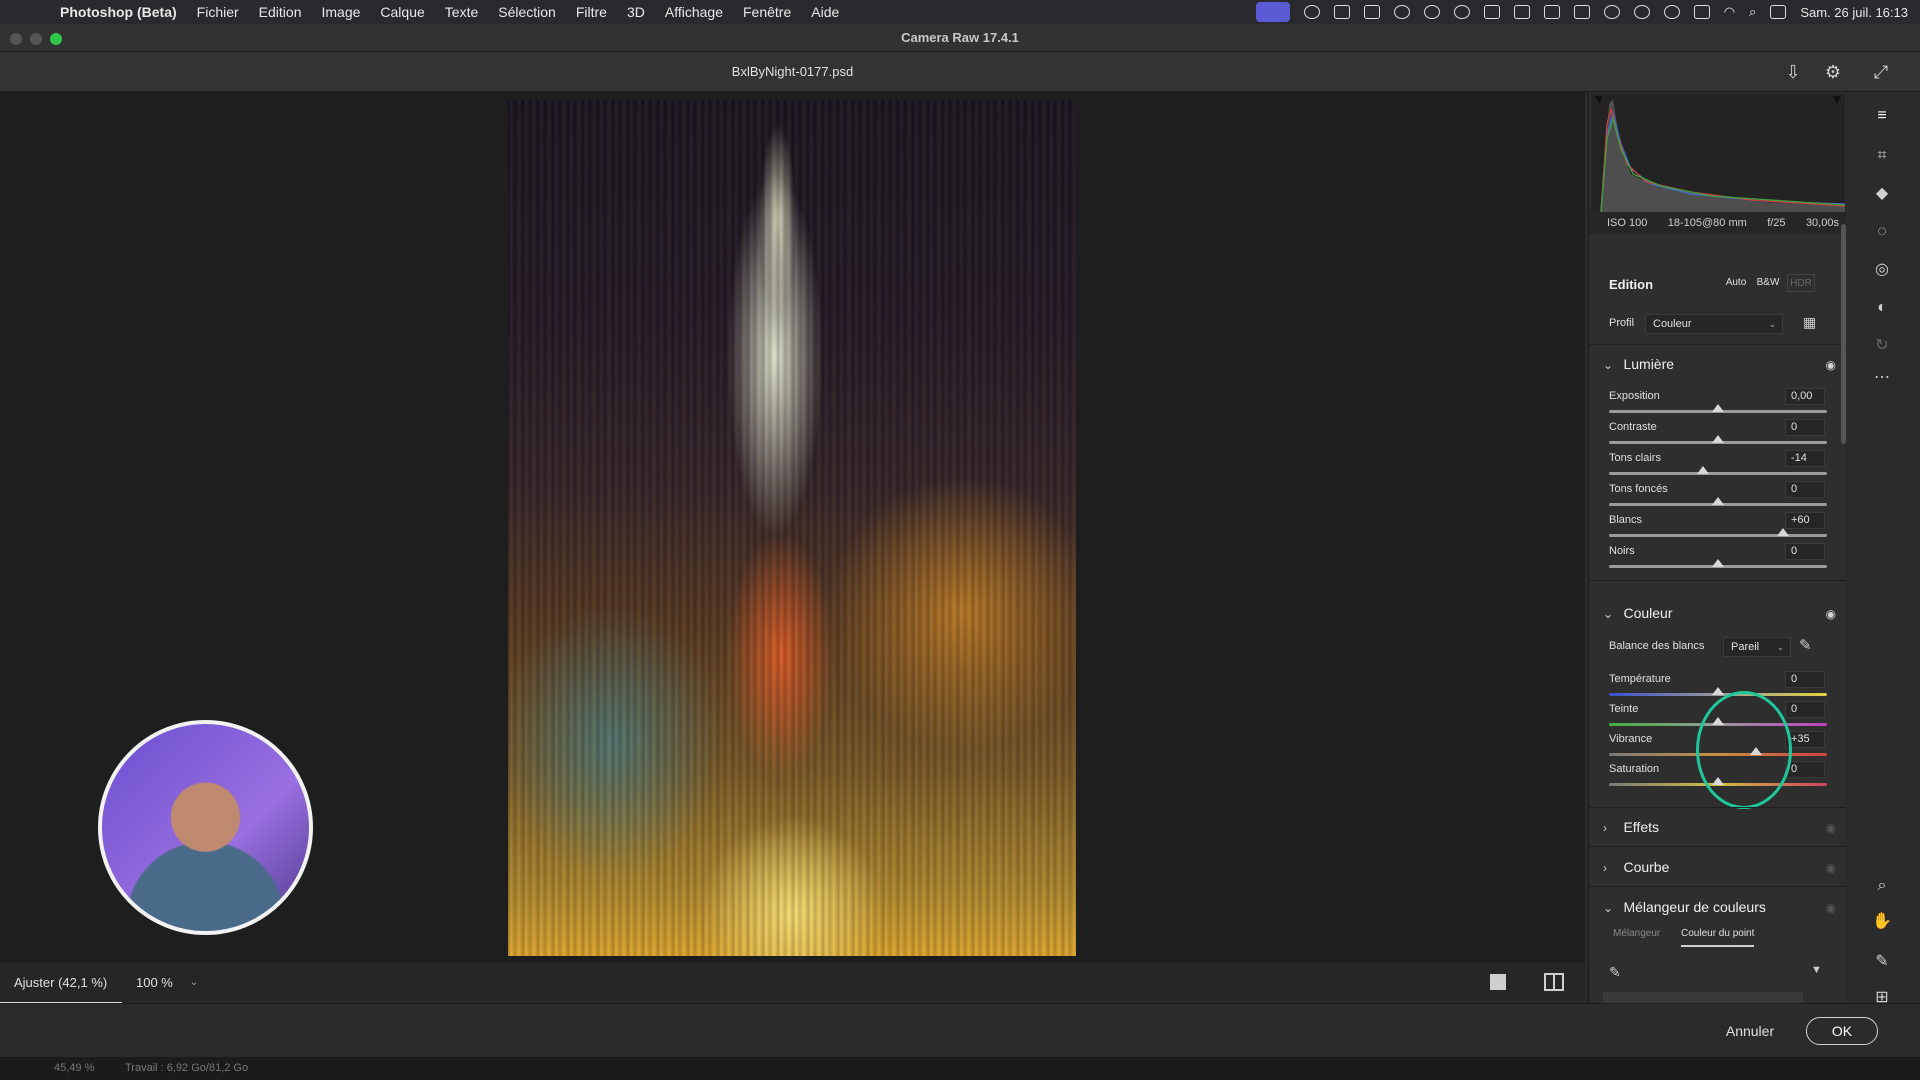  I want to click on slider-value-input: 0,00, so click(1805, 396).